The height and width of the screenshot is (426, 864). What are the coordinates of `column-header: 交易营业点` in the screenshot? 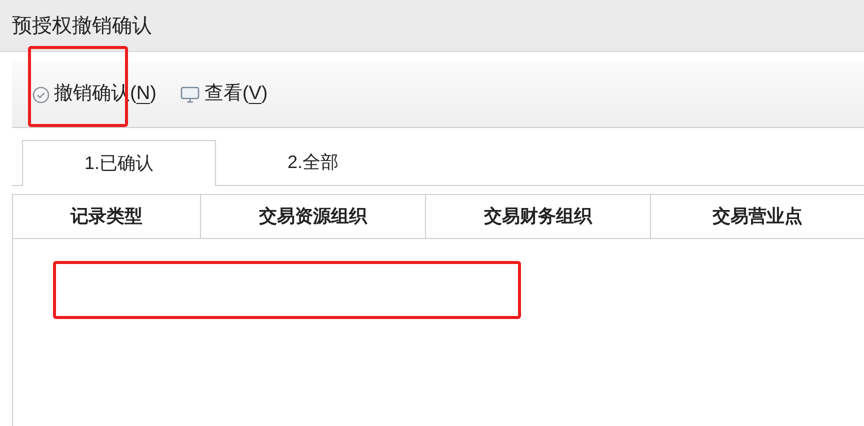 It's located at (757, 216).